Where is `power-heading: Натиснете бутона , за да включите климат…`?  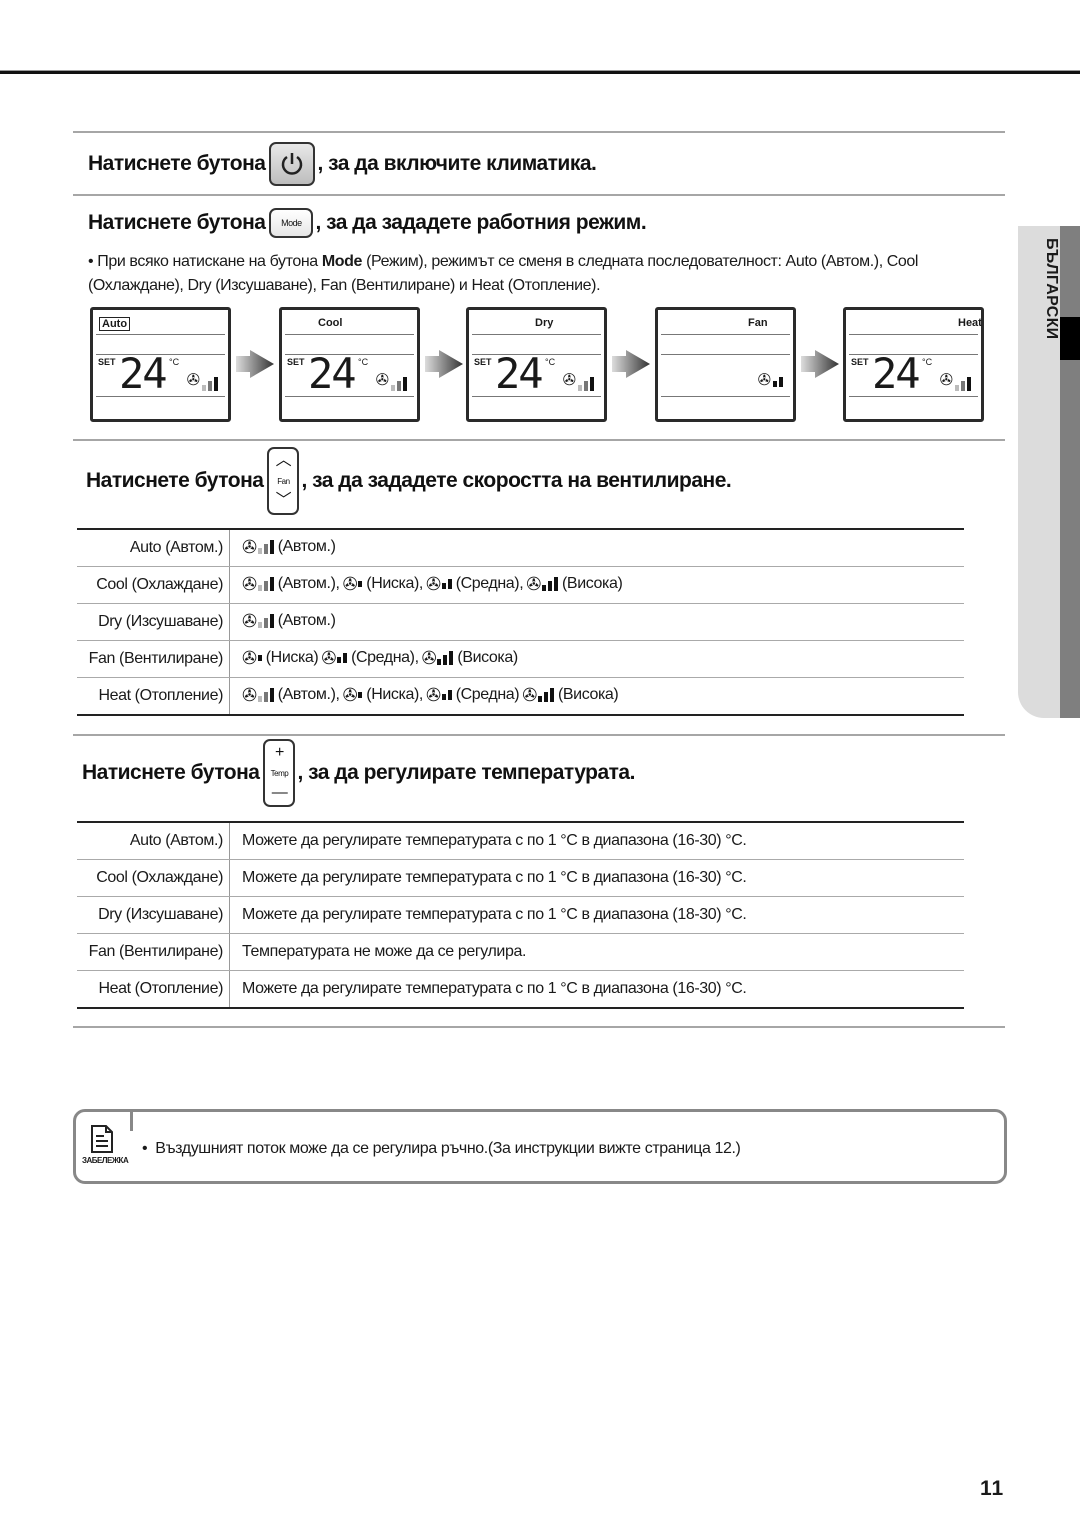
power-heading: Натиснете бутона , за да включите климат… is located at coordinates (342, 164).